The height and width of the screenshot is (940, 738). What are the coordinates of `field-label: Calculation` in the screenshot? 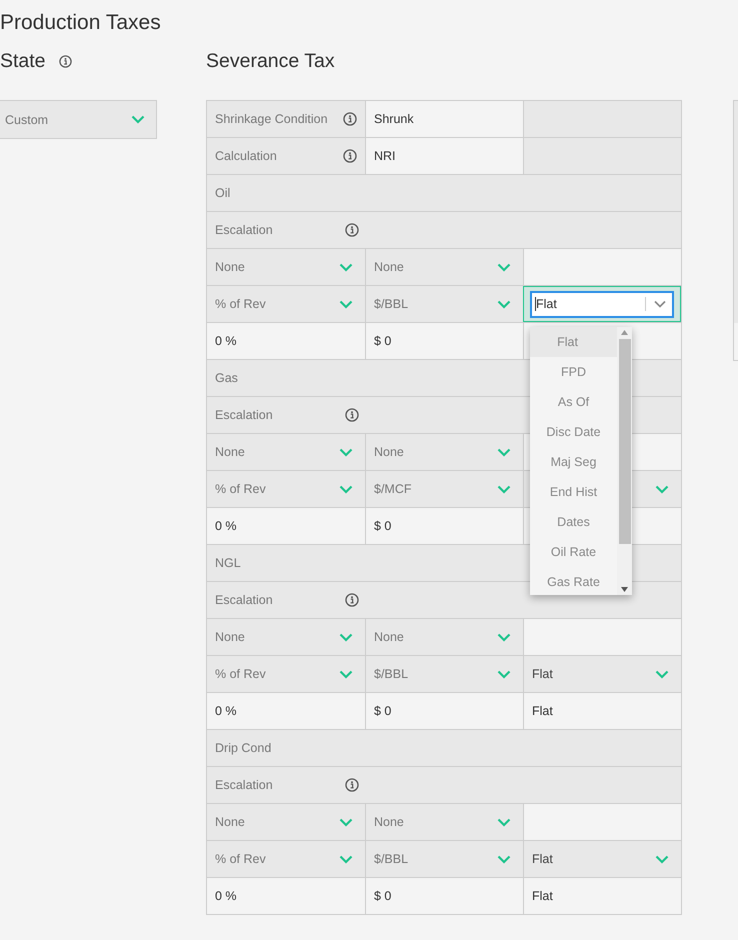 It's located at (246, 156).